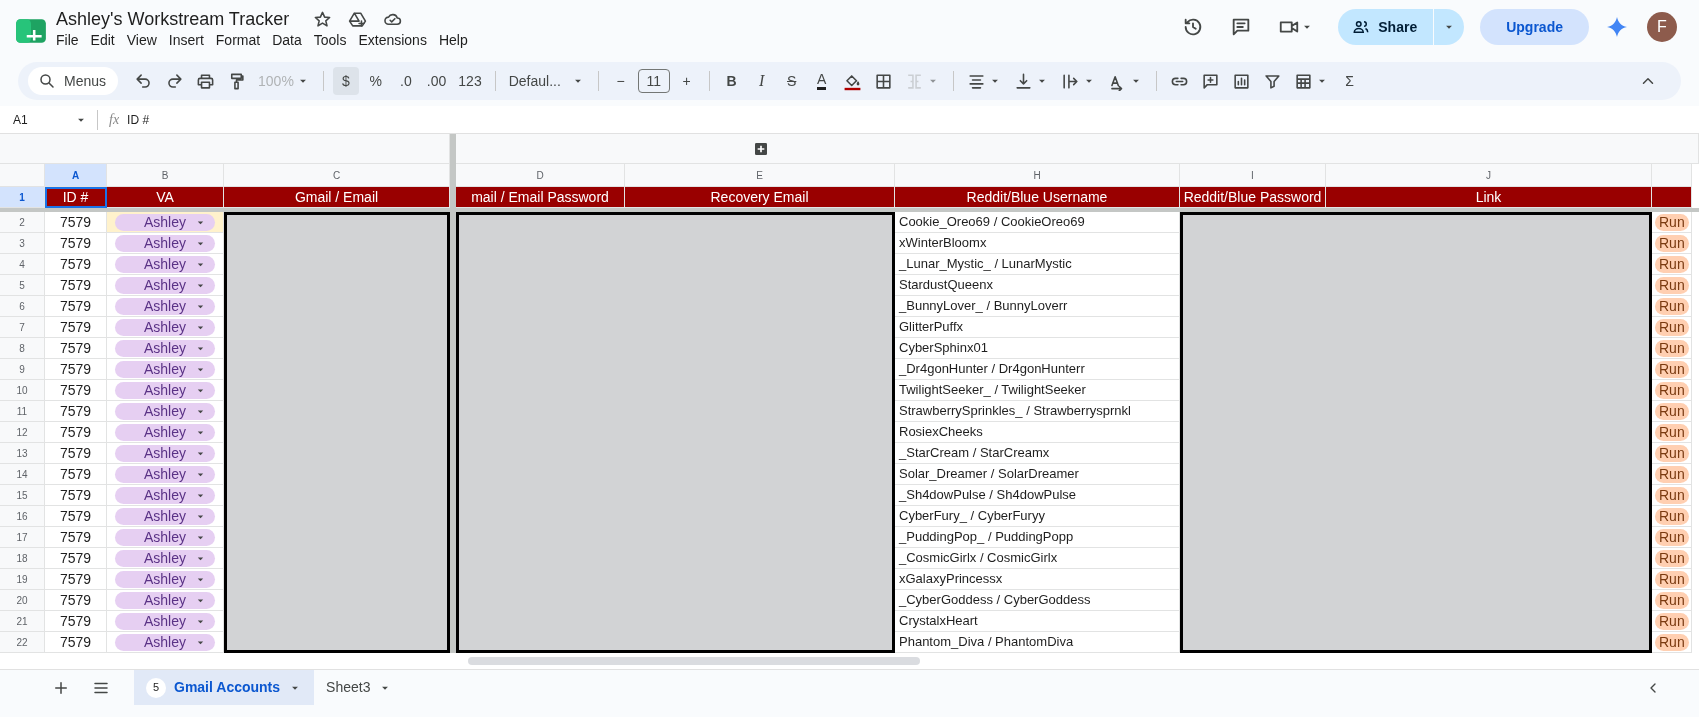 The height and width of the screenshot is (717, 1699). I want to click on row-header: 22, so click(22, 642).